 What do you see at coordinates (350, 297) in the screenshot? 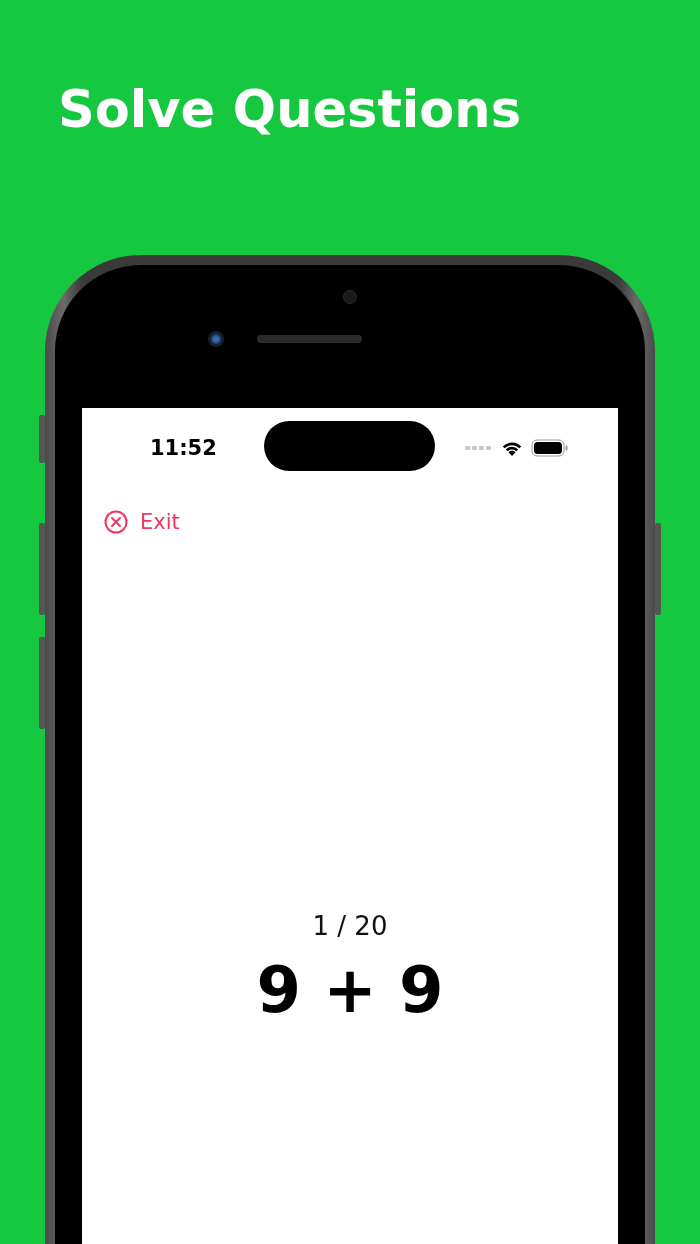
I see `sensor-icon` at bounding box center [350, 297].